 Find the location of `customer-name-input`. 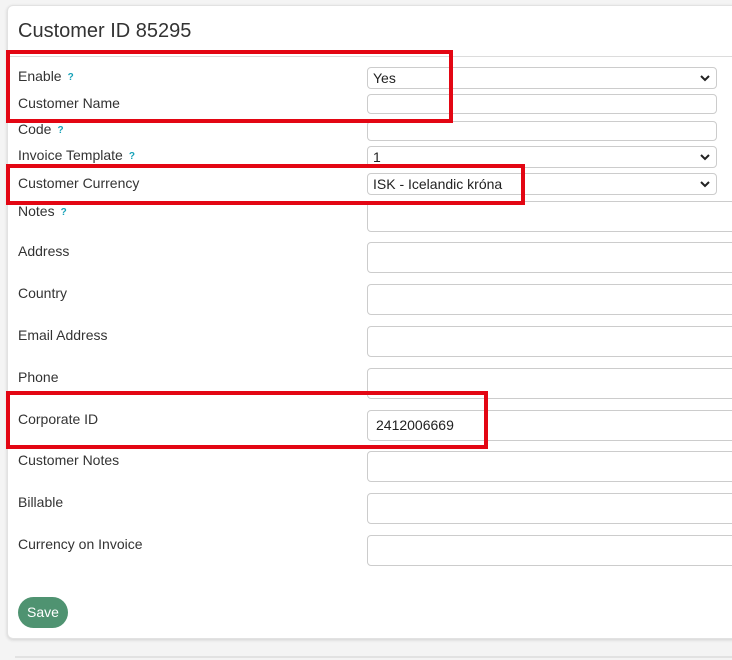

customer-name-input is located at coordinates (542, 104).